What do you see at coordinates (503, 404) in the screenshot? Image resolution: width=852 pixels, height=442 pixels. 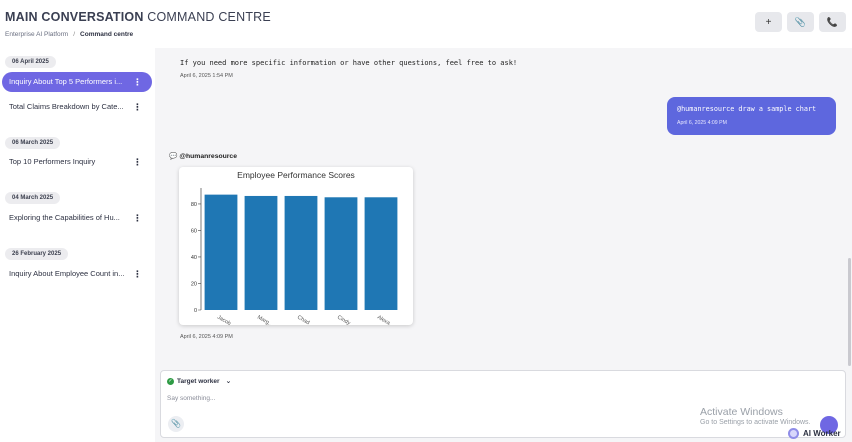 I see `message-composer: ✓ Target worker ⌄ Say something... 📎` at bounding box center [503, 404].